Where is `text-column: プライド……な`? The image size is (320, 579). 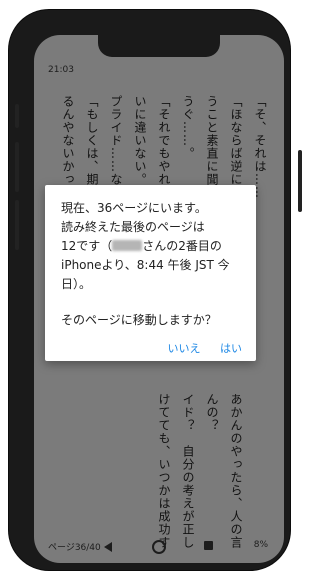 text-column: プライド……な is located at coordinates (116, 140).